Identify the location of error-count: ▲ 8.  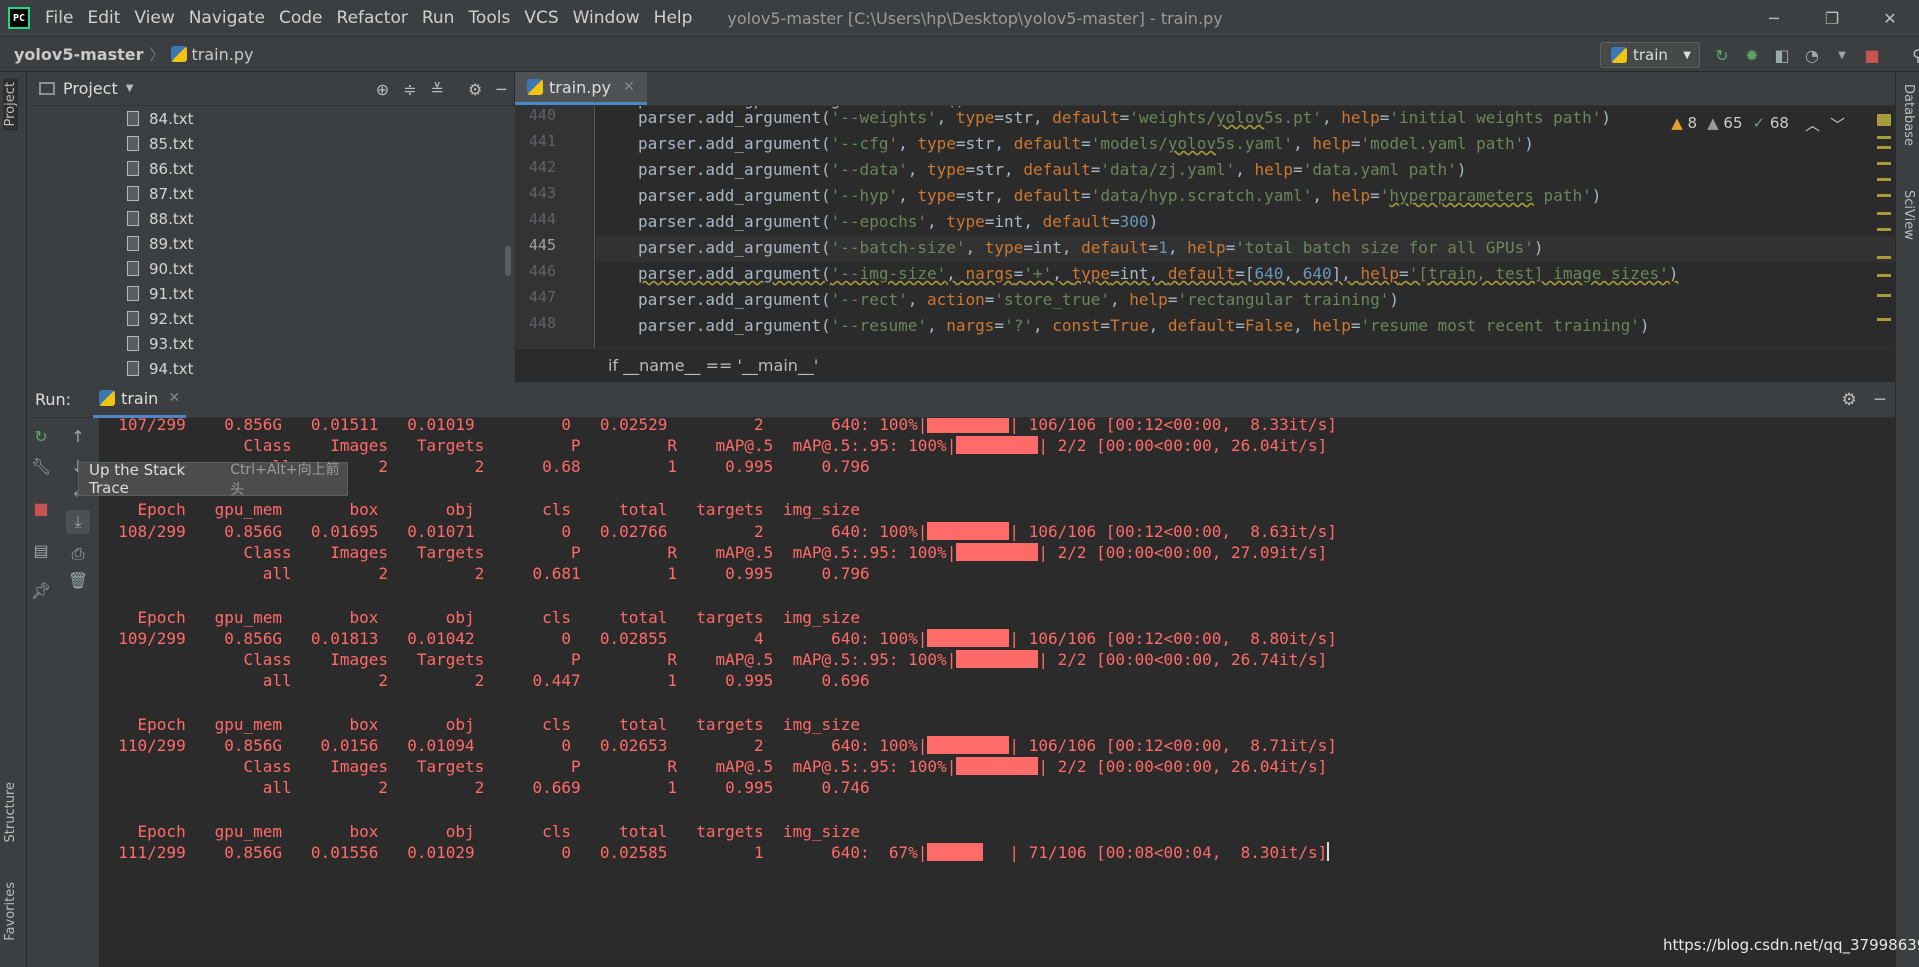
(1684, 124).